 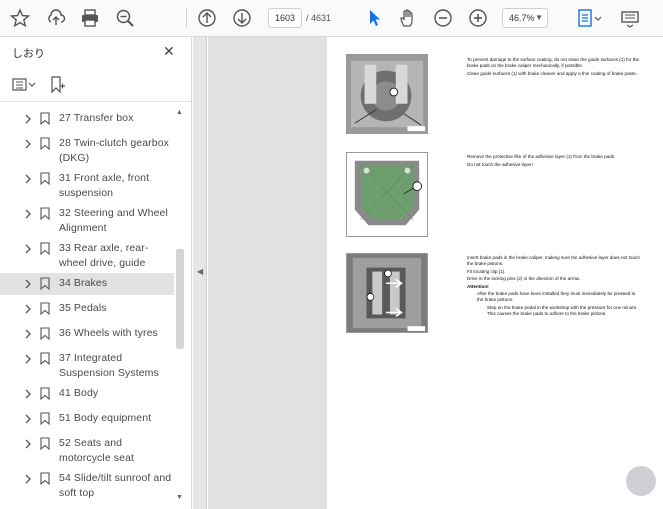 What do you see at coordinates (522, 18) in the screenshot?
I see `zoom-level-value: 46.7%` at bounding box center [522, 18].